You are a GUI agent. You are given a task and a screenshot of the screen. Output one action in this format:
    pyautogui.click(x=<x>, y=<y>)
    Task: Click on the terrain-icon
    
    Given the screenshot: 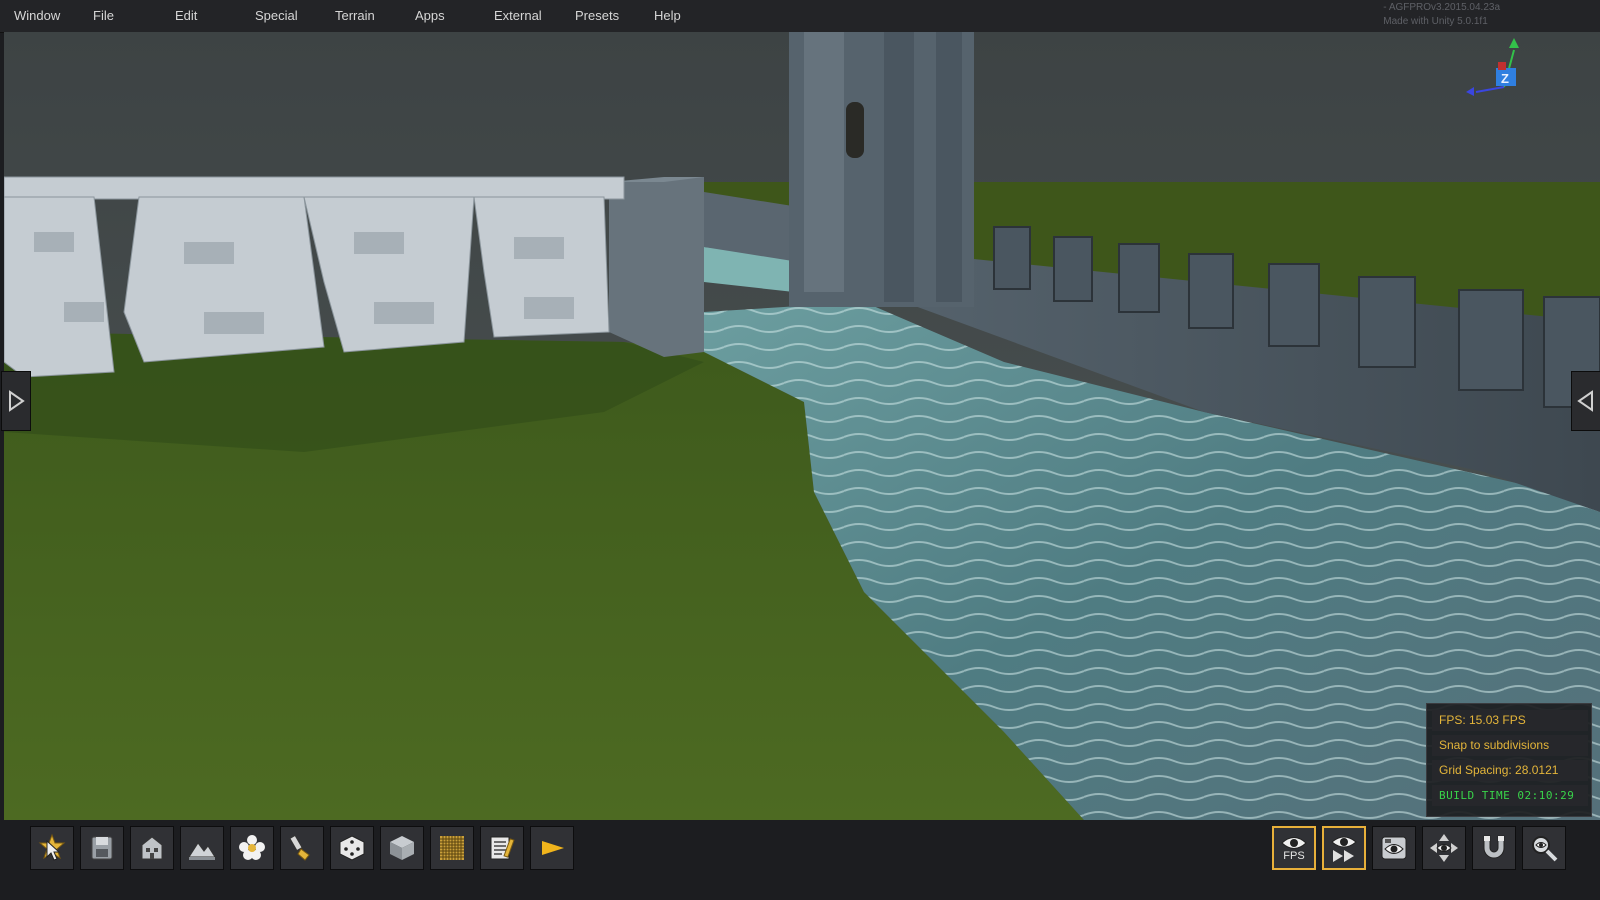 What is the action you would take?
    pyautogui.click(x=202, y=851)
    